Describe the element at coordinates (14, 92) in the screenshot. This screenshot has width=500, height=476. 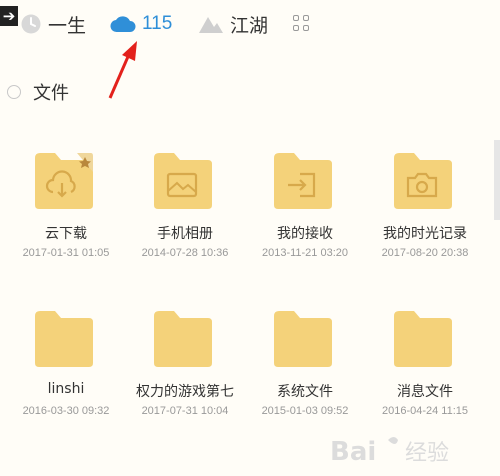
I see `select-all-radio` at that location.